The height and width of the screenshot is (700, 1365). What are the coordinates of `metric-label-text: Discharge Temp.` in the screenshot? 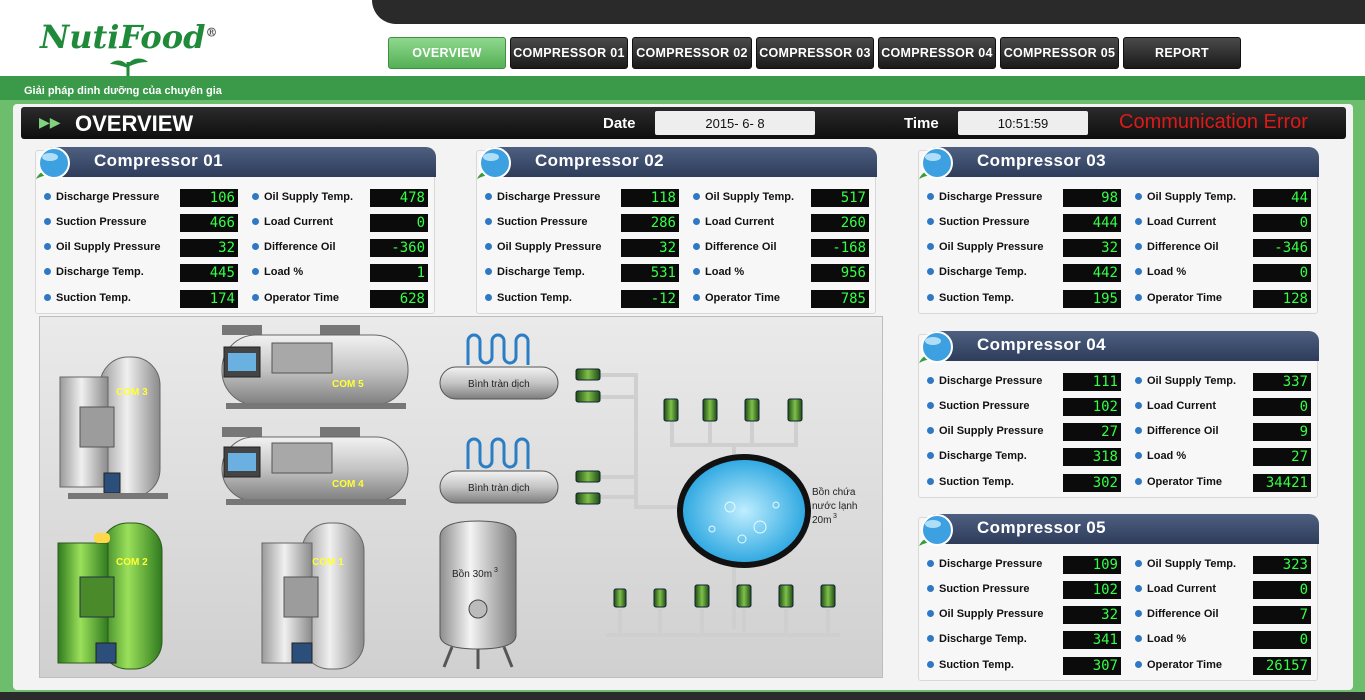 It's located at (983, 639).